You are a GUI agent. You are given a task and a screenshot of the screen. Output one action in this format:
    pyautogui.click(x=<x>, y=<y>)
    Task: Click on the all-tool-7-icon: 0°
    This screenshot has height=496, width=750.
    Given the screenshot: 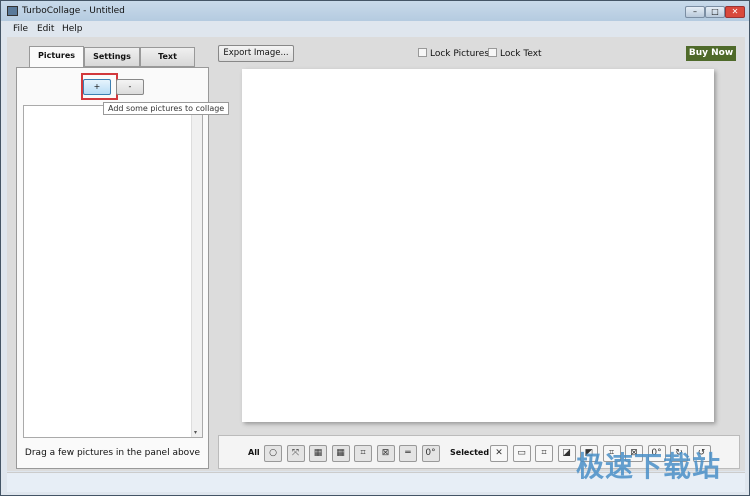 What is the action you would take?
    pyautogui.click(x=430, y=453)
    